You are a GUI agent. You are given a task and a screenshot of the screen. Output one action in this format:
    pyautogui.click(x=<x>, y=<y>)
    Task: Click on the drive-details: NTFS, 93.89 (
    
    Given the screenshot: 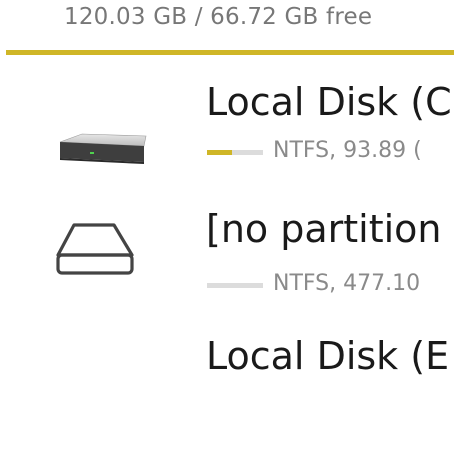 What is the action you would take?
    pyautogui.click(x=347, y=150)
    